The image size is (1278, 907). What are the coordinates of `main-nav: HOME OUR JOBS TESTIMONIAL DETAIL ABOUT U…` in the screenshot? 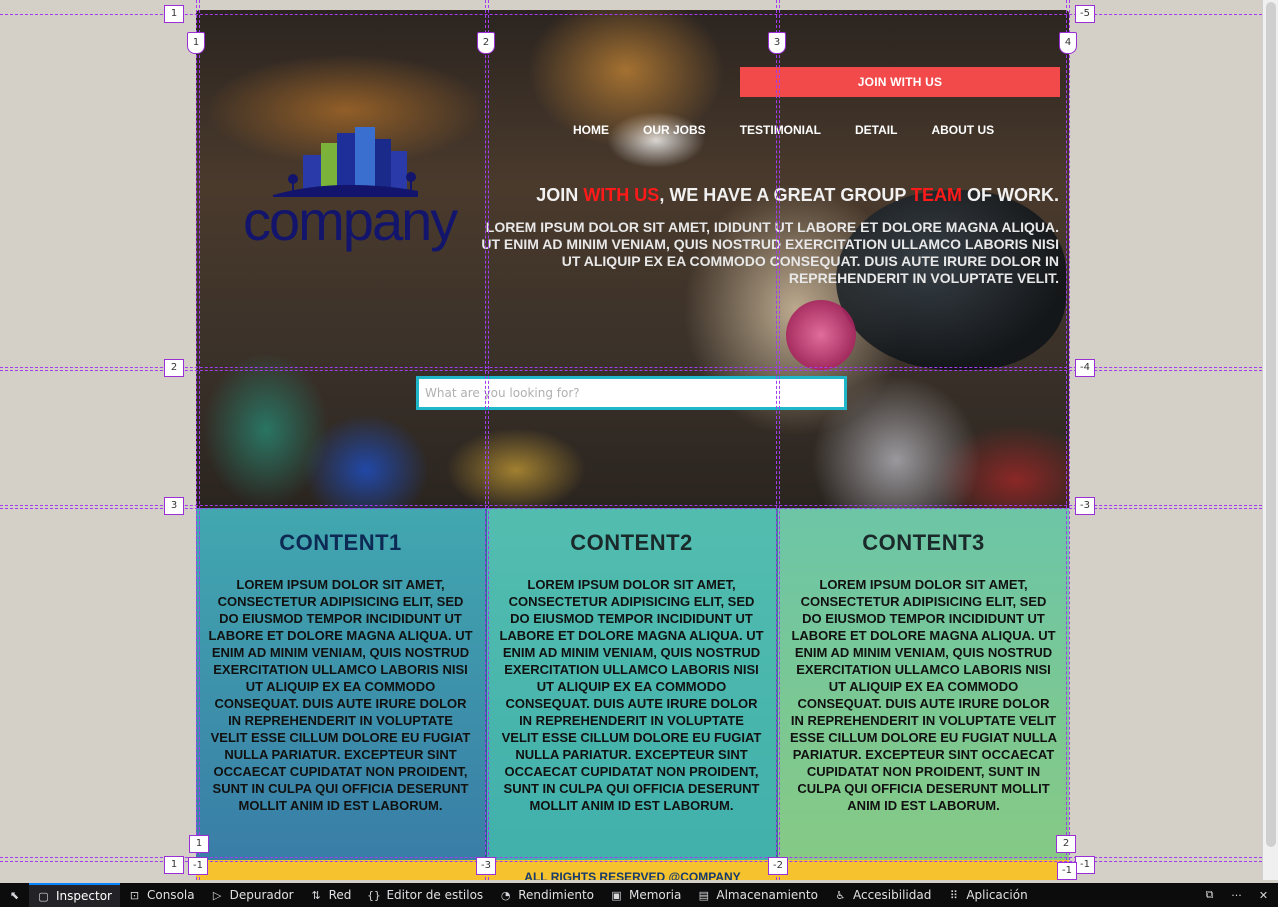 It's located at (783, 130).